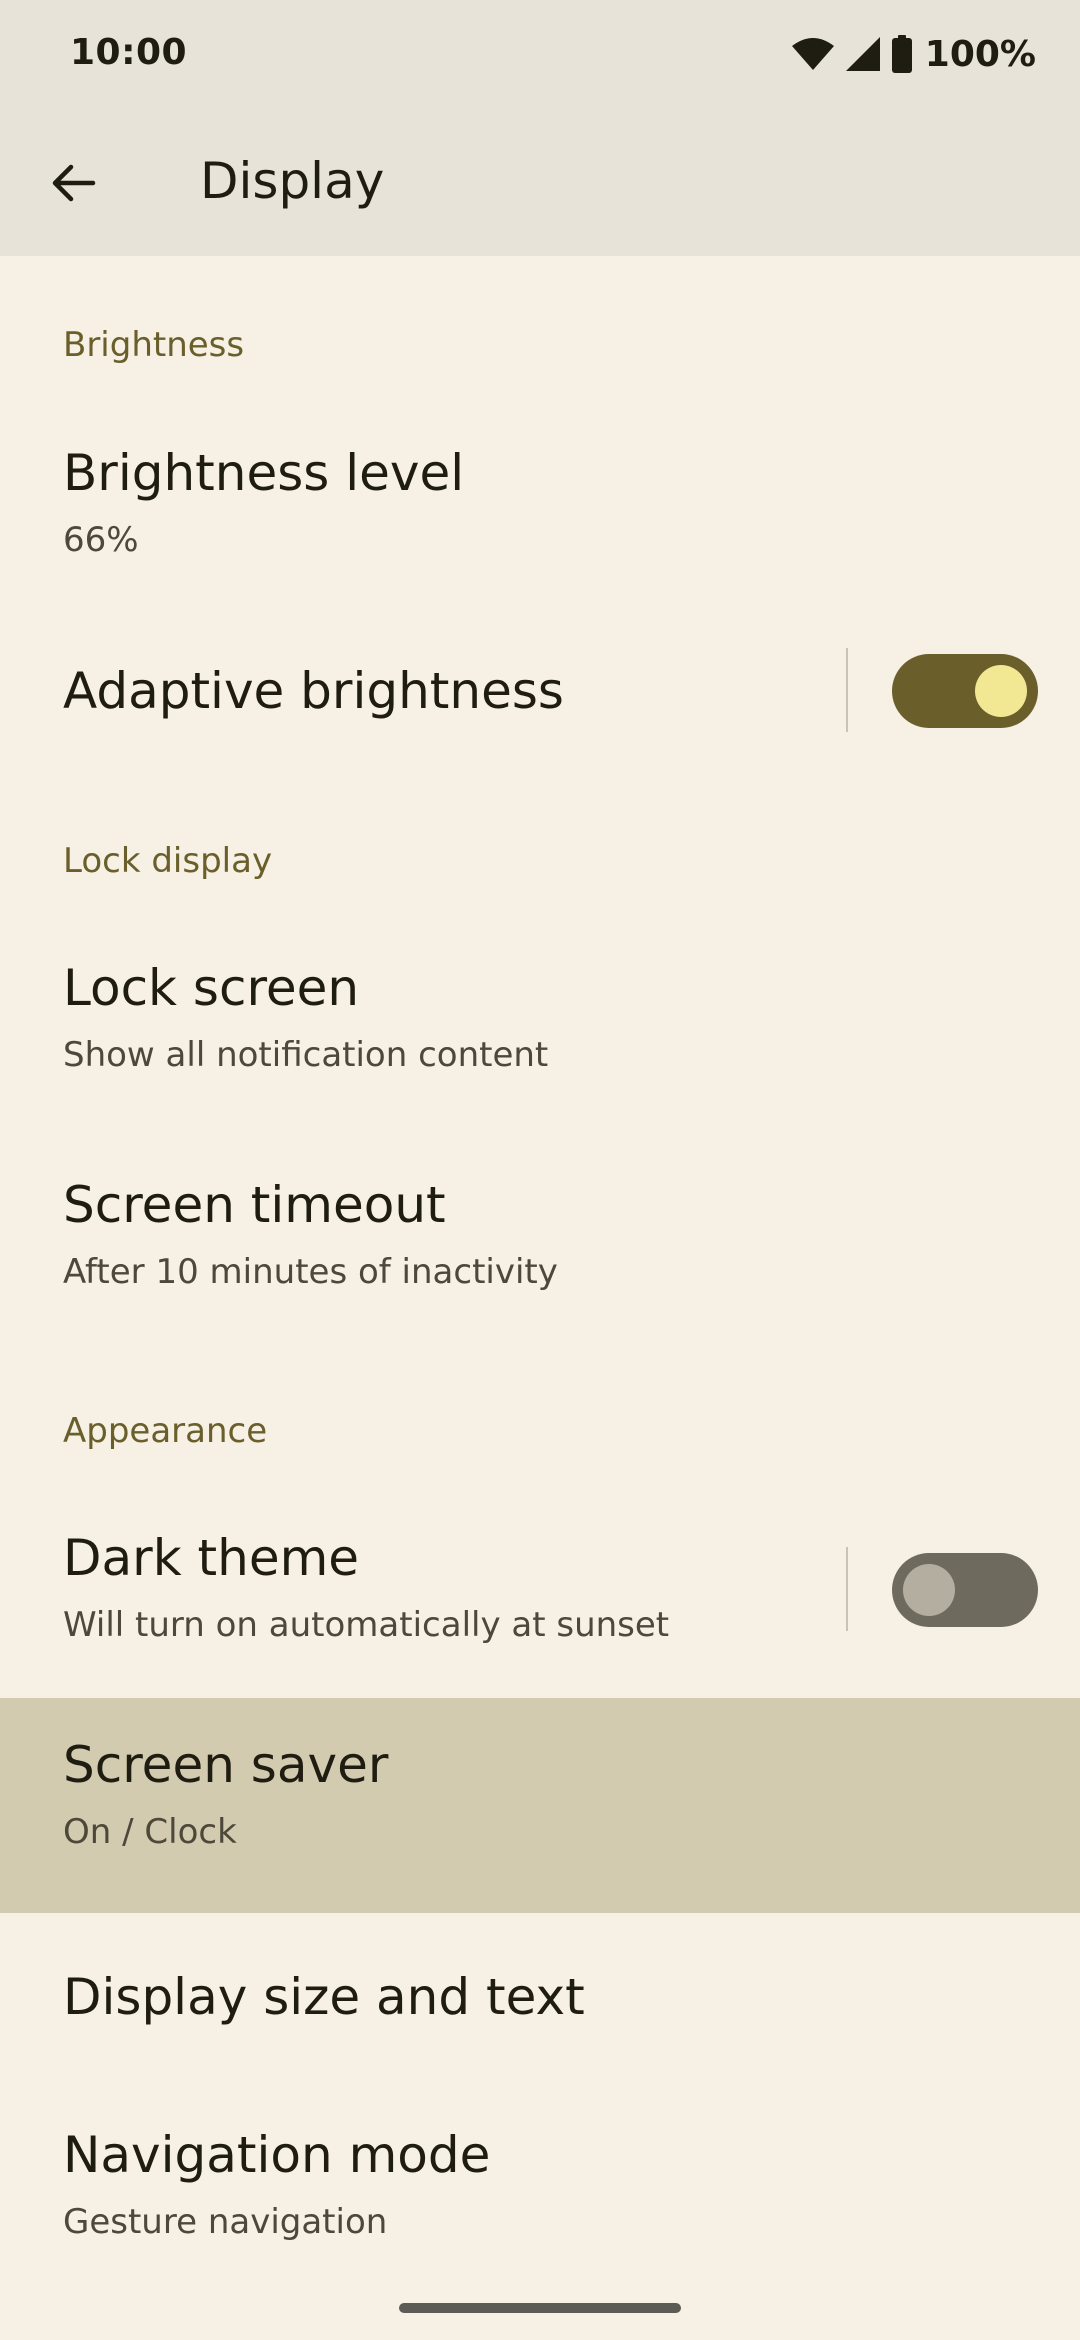  What do you see at coordinates (264, 473) in the screenshot?
I see `brightness-level-title: Brightness level` at bounding box center [264, 473].